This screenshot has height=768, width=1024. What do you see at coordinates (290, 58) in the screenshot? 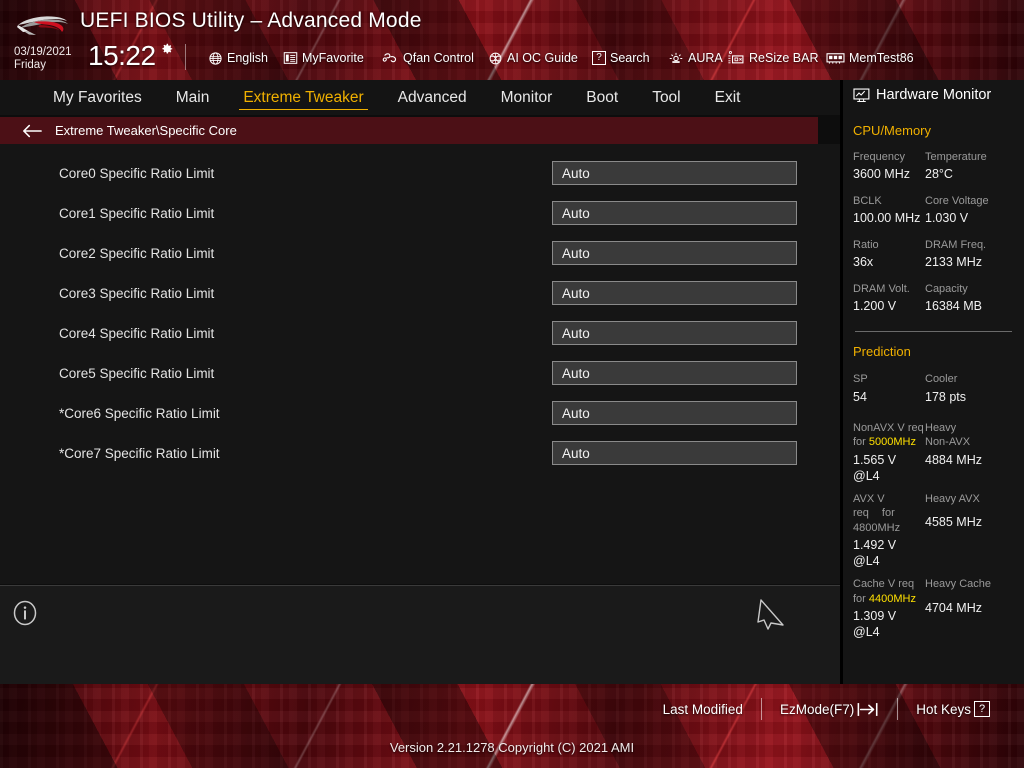
I see `list-document-icon` at bounding box center [290, 58].